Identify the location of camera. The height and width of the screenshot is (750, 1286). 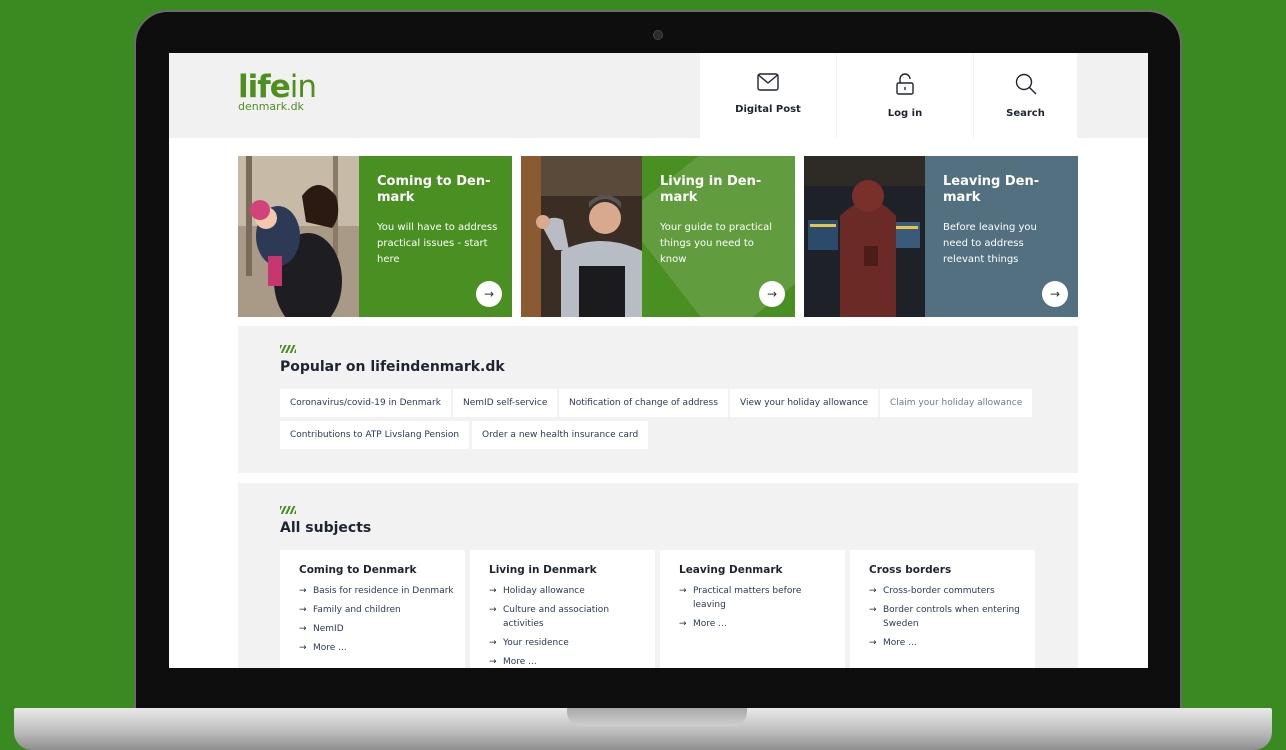
(658, 35).